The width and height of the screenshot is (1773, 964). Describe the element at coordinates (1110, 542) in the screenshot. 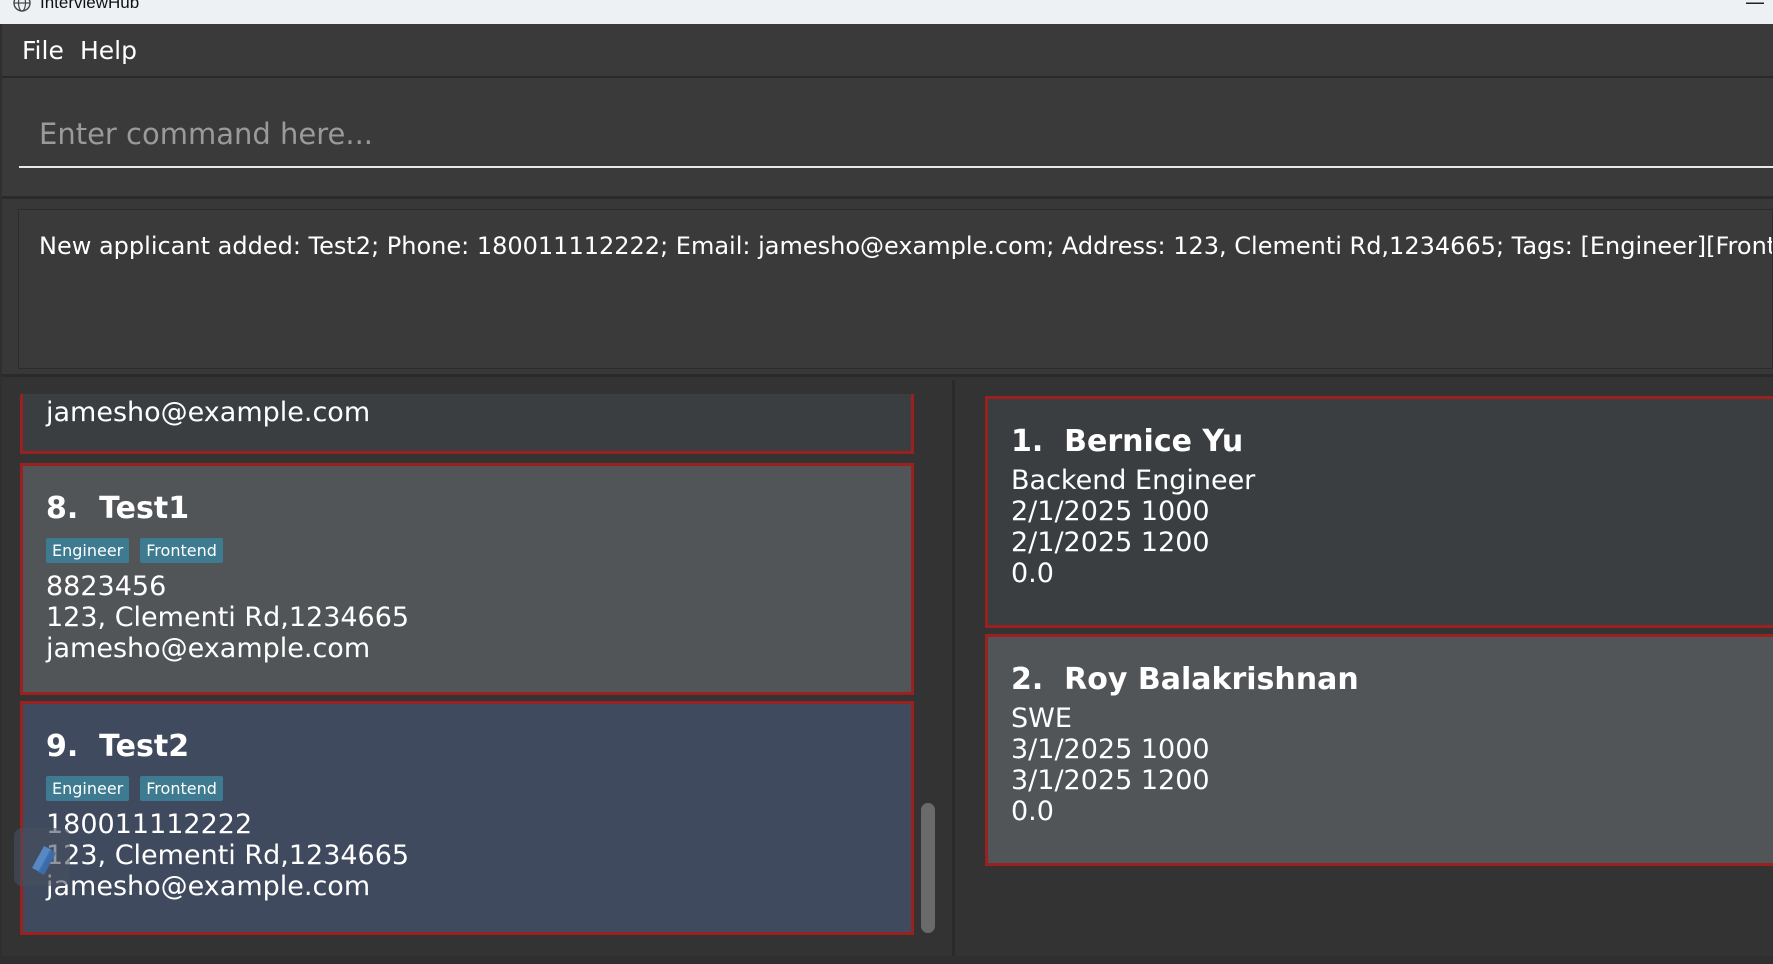

I see `interview-end: 2/1/2025 1200` at that location.